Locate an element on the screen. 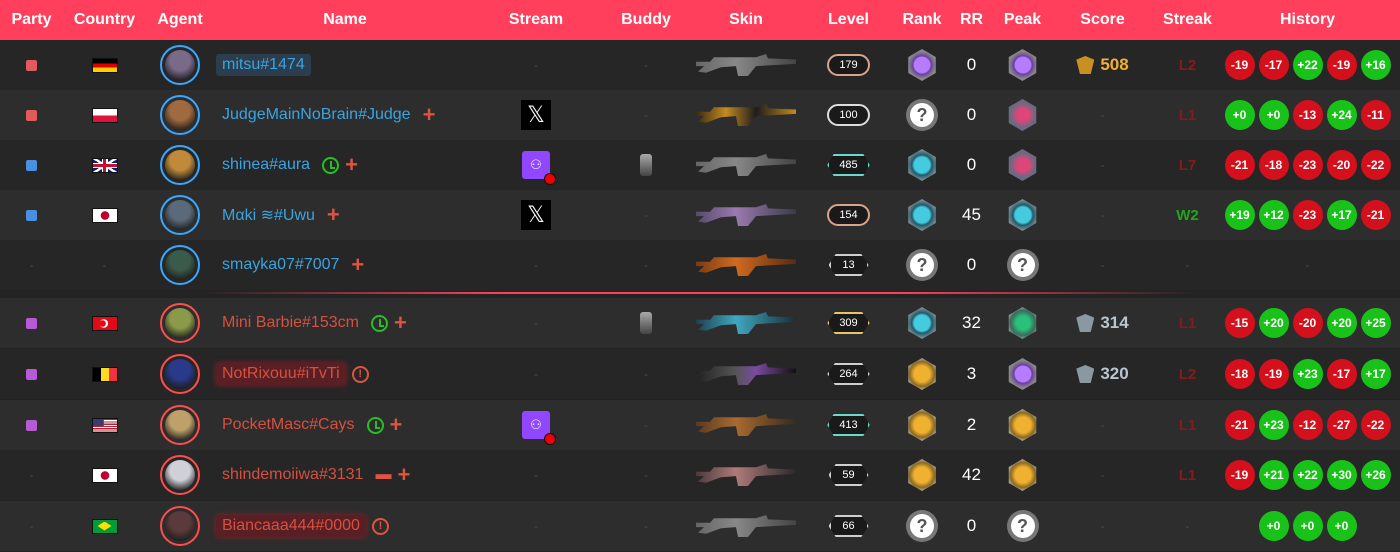 Image resolution: width=1400 pixels, height=552 pixels. table-row: - Biancaaa444#0000! - -66? 0? - - +0 +0 +0 is located at coordinates (700, 526).